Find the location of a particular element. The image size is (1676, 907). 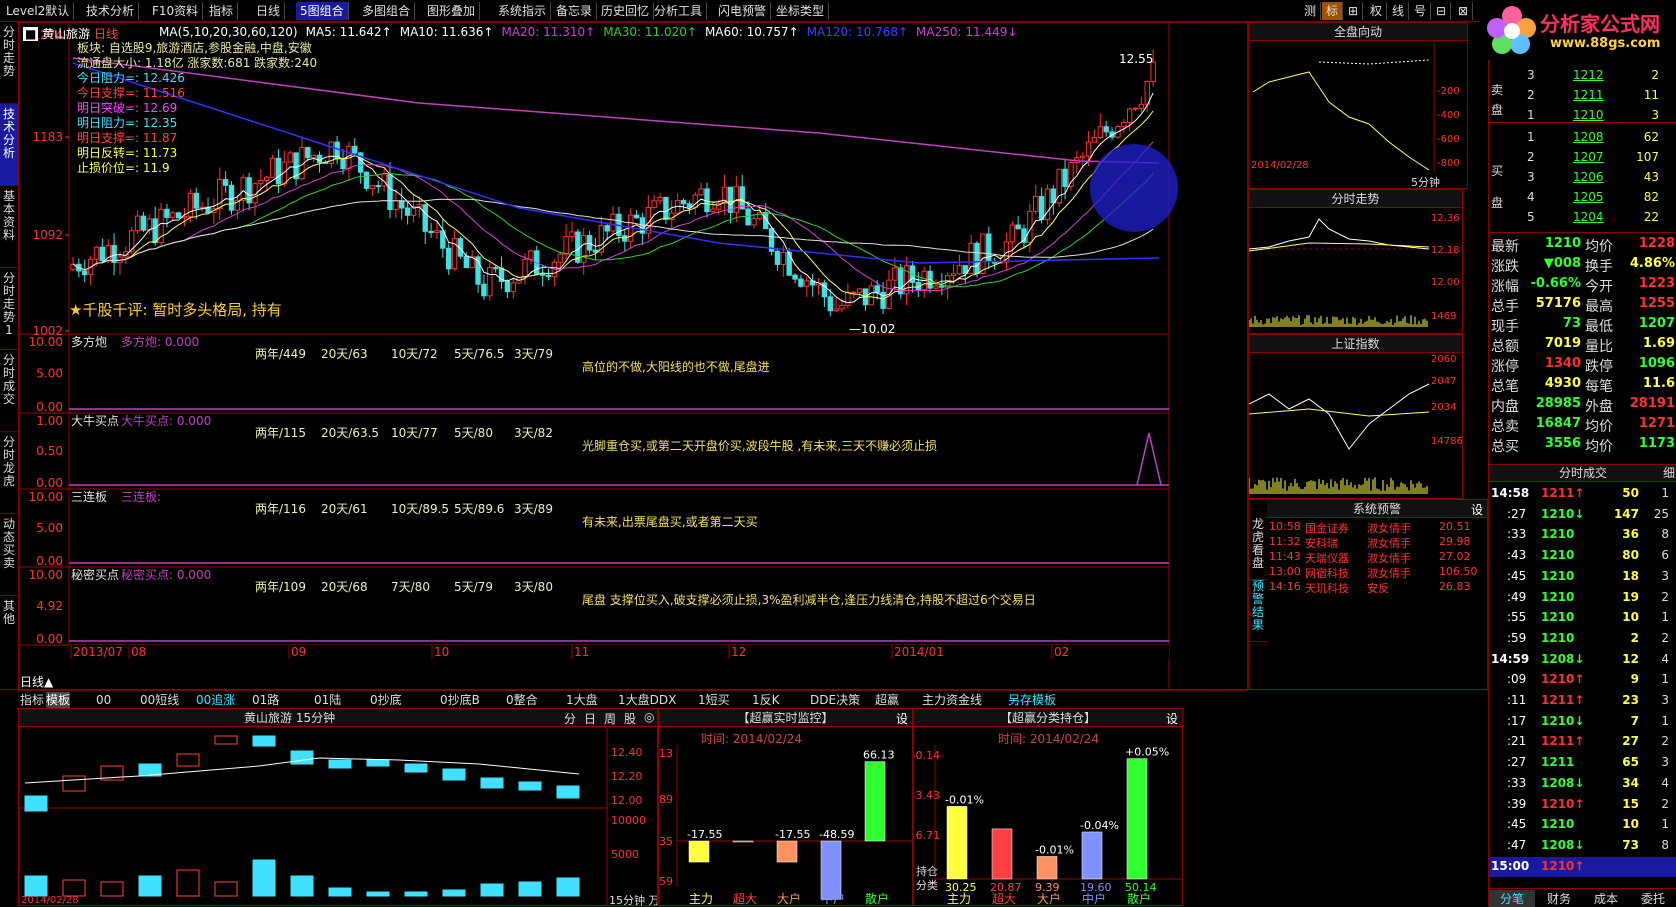

holdings-settings-button: 设 is located at coordinates (1172, 718).